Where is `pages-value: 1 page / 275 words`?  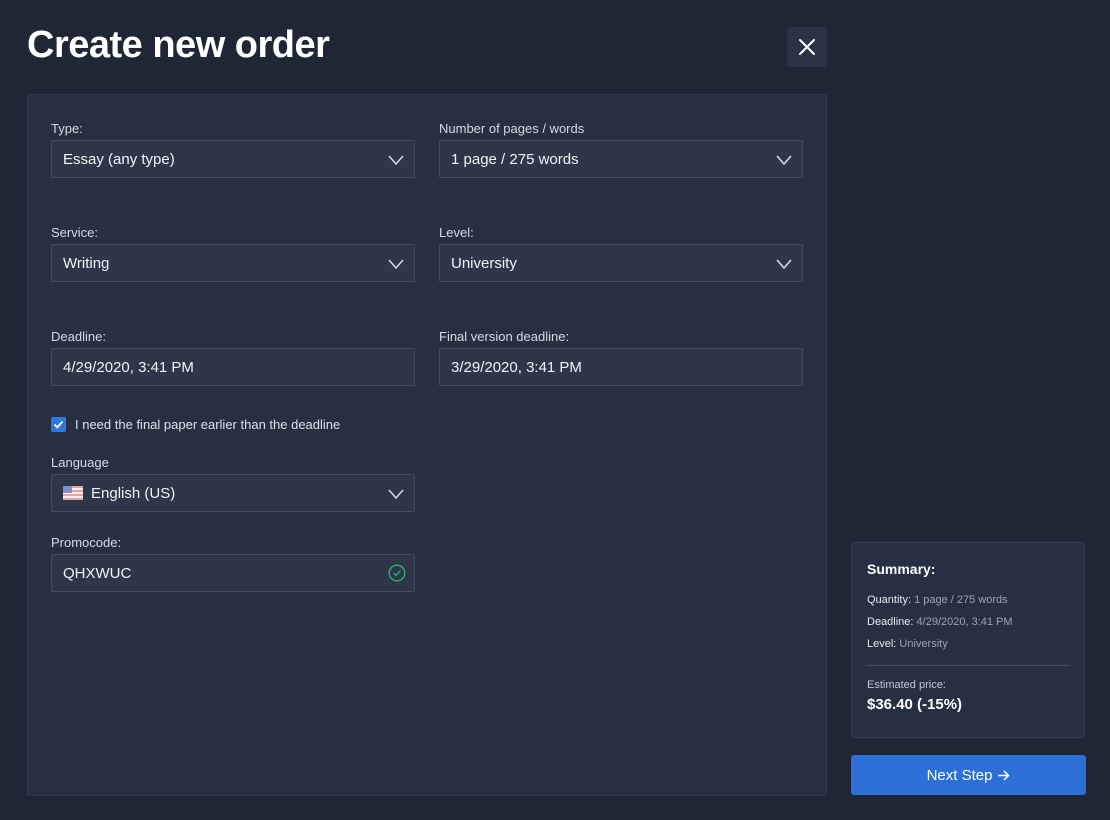 pages-value: 1 page / 275 words is located at coordinates (515, 159).